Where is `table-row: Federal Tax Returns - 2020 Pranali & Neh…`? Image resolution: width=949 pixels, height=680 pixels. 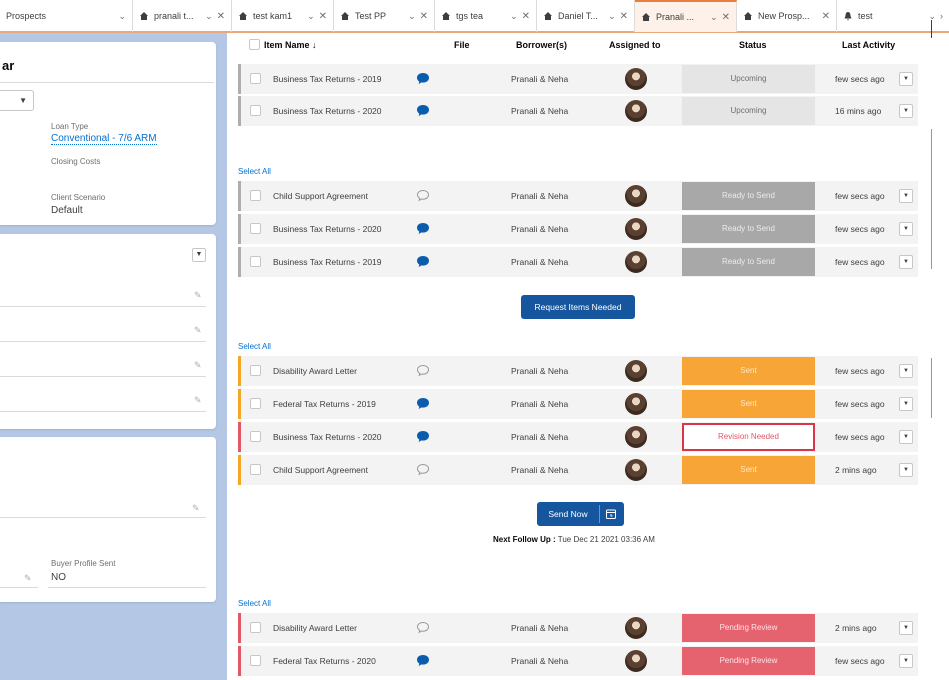 table-row: Federal Tax Returns - 2020 Pranali & Neh… is located at coordinates (578, 661).